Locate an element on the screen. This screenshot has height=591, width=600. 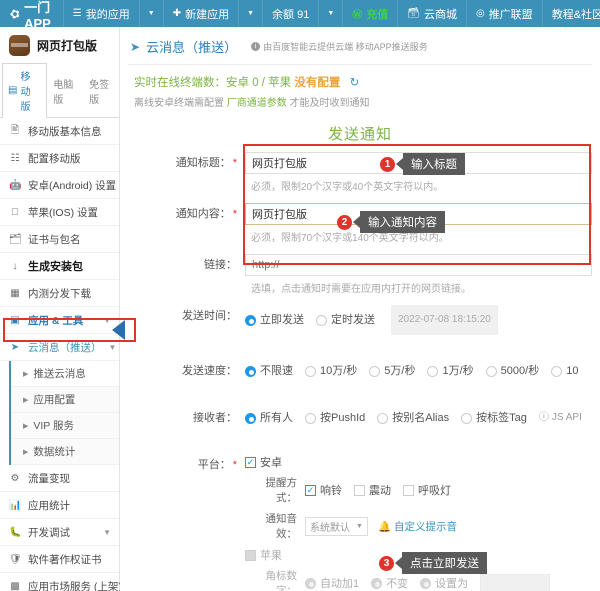
radio-label: 10万/秒 is located at coordinates (339, 371).